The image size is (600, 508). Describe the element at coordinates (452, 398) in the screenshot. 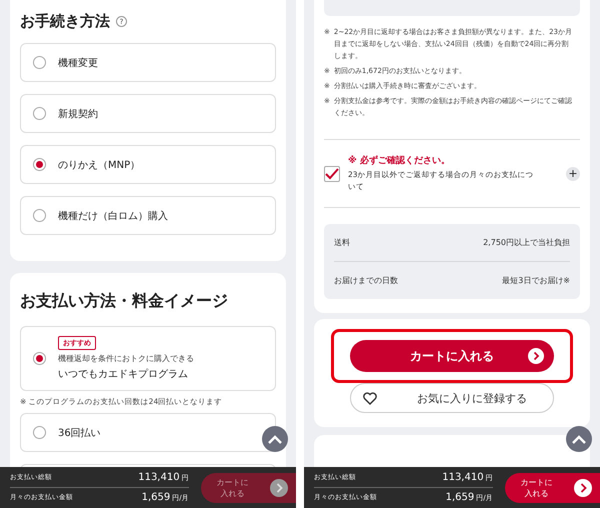

I see `favorite-button: お気に入りに登録する` at that location.